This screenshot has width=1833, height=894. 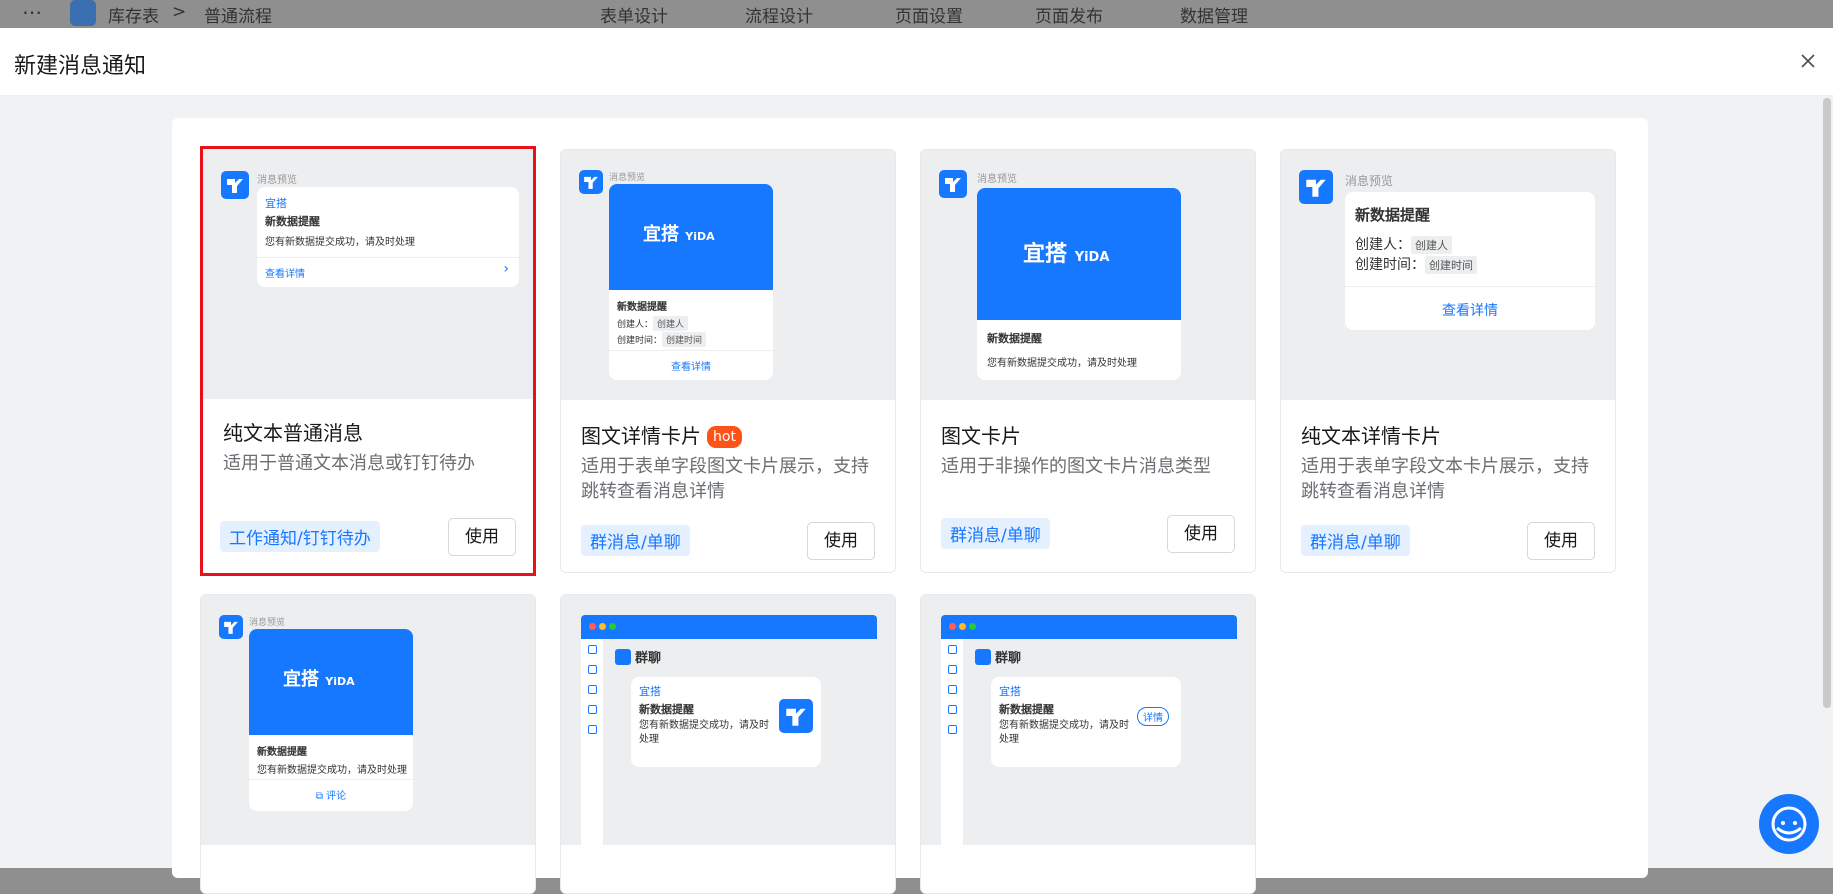 I want to click on card-description: 适用于表单字段文本卡片展示，支持跳转查看消息详情, so click(x=1445, y=479).